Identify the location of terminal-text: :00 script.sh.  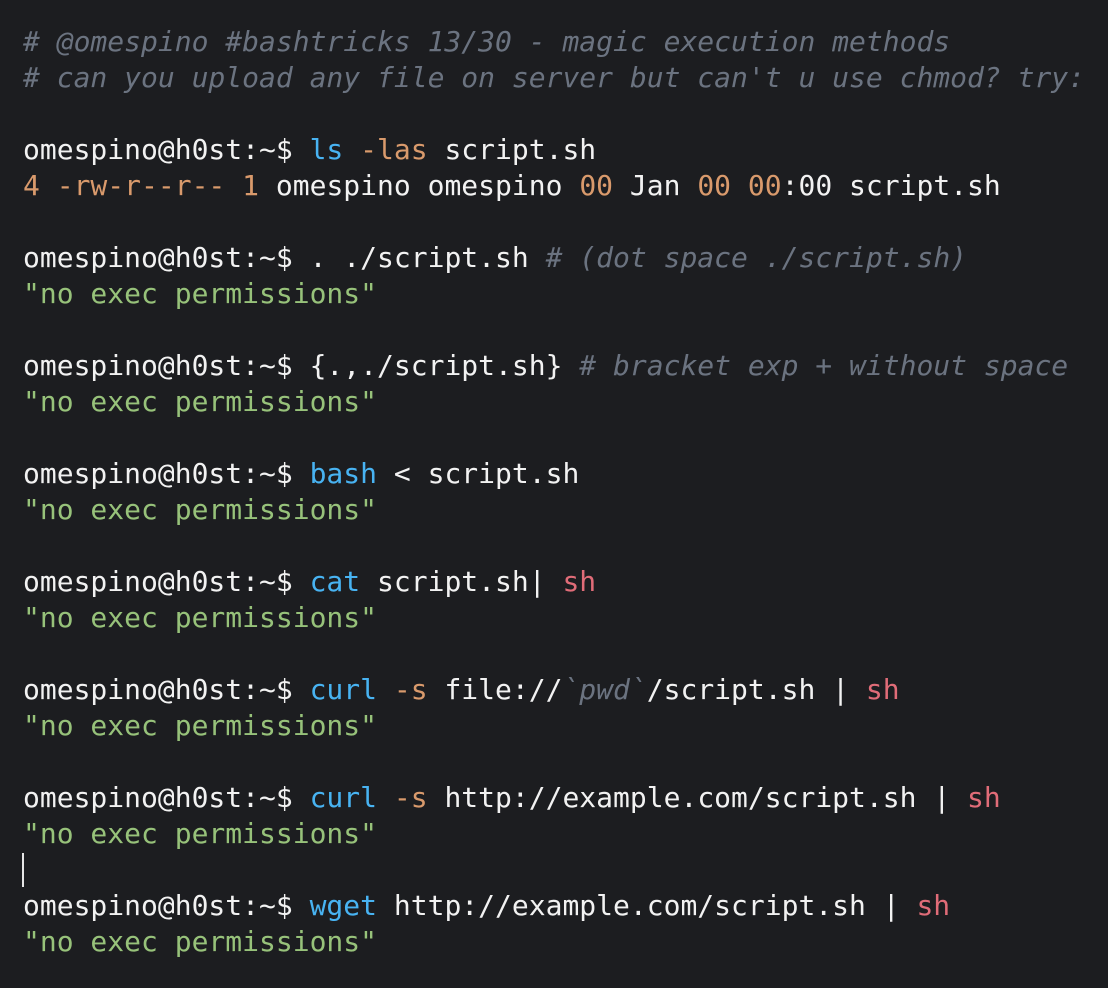
(891, 185).